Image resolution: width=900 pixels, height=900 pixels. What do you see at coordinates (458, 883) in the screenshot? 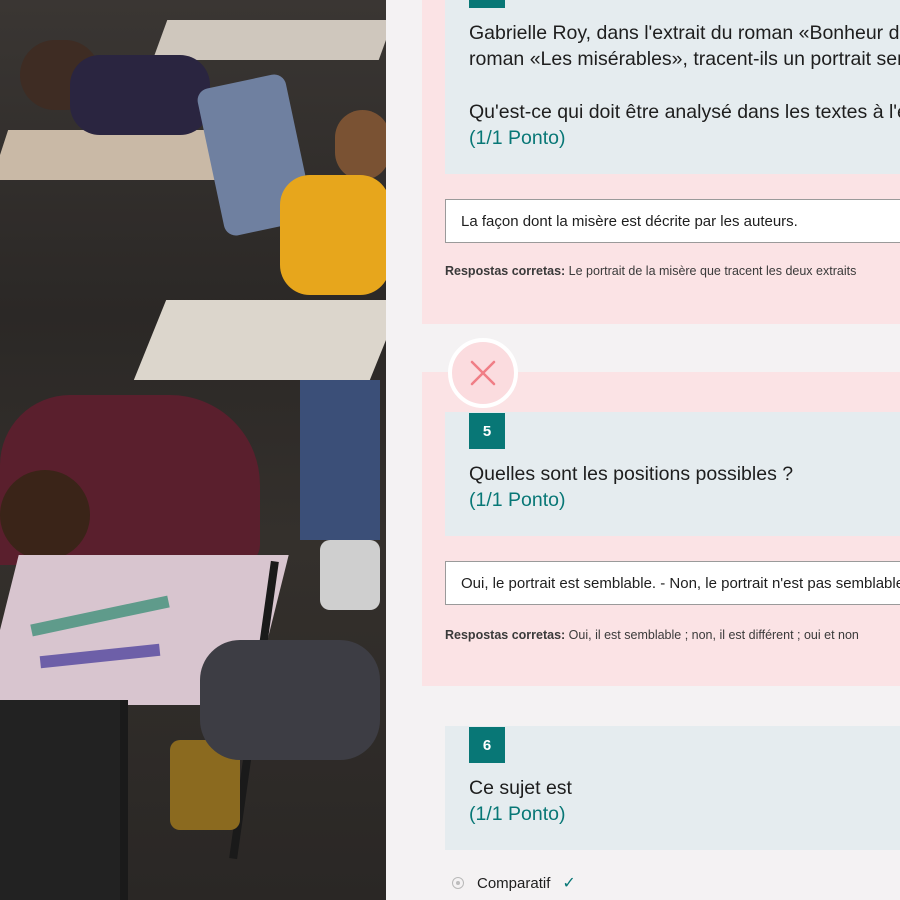
I see `radio-button` at bounding box center [458, 883].